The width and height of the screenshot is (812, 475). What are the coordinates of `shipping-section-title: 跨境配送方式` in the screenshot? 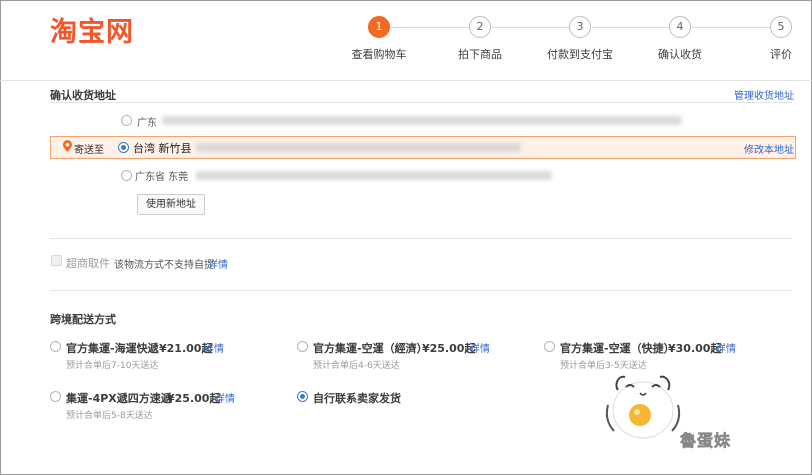 It's located at (83, 319).